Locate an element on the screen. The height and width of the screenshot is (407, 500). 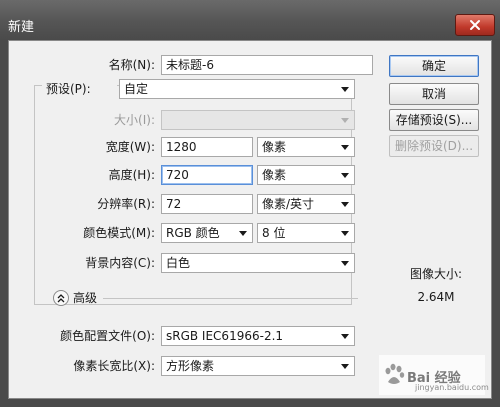
height-unit-value: 像素 is located at coordinates (274, 175).